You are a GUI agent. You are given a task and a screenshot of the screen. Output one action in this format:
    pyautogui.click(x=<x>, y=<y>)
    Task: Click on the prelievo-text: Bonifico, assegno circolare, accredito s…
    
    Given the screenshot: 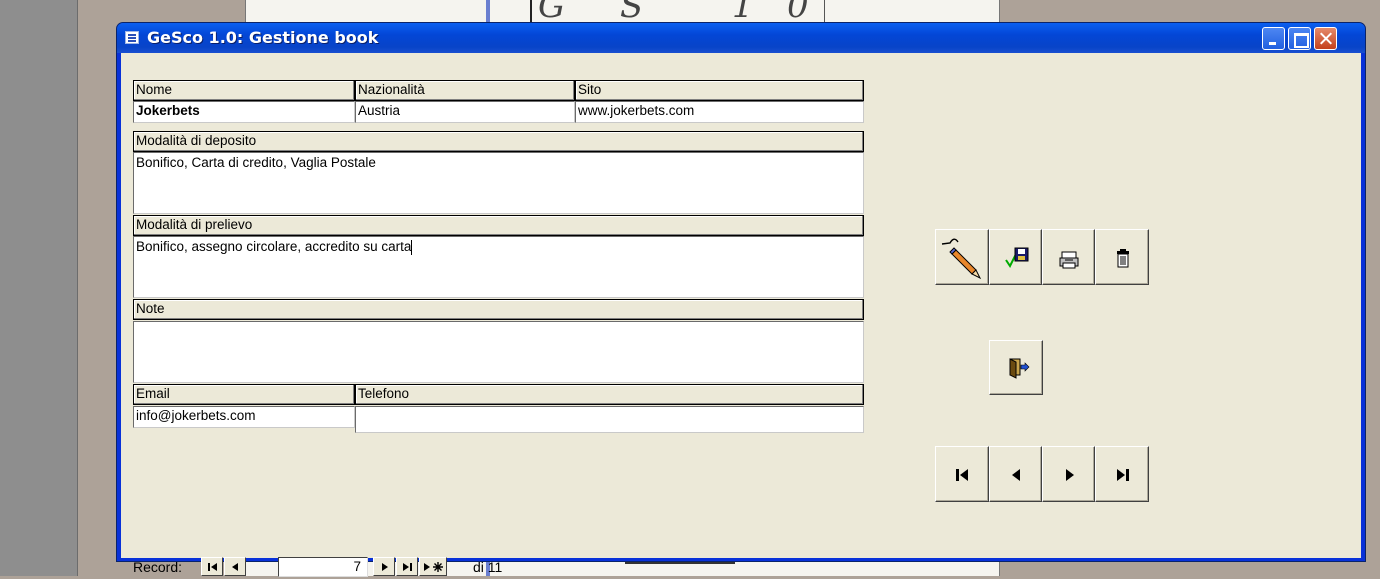 What is the action you would take?
    pyautogui.click(x=274, y=246)
    